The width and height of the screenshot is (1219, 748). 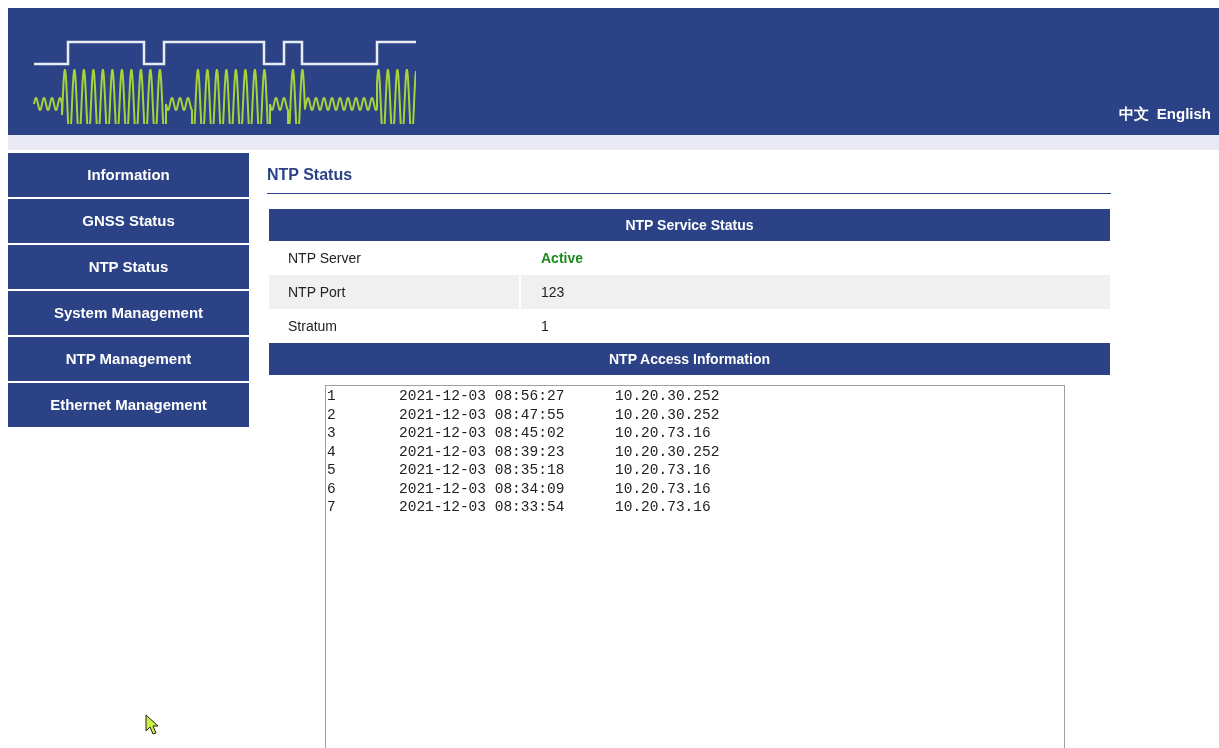 I want to click on section-header: NTP Service Status, so click(x=689, y=225).